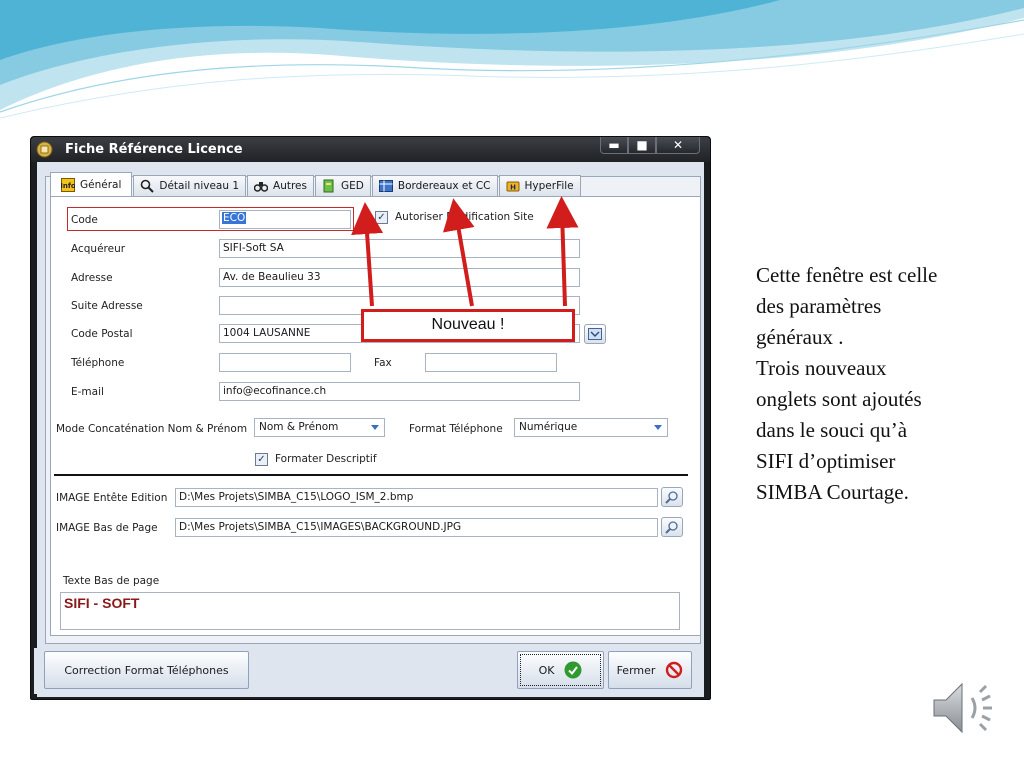  I want to click on acquereur-label: Acquéreur, so click(98, 249).